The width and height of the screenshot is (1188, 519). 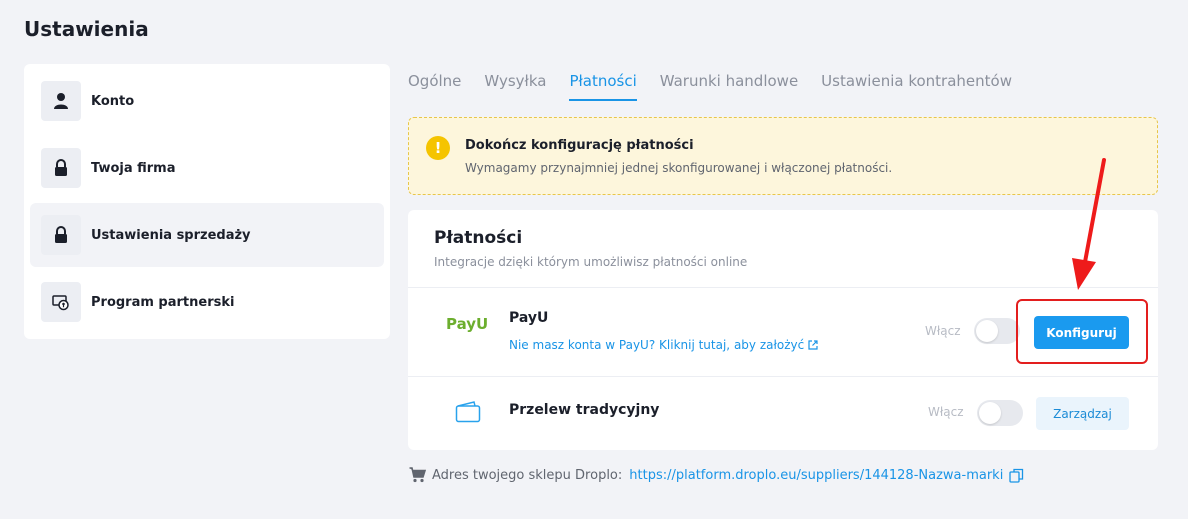 I want to click on copy-icon, so click(x=1016, y=475).